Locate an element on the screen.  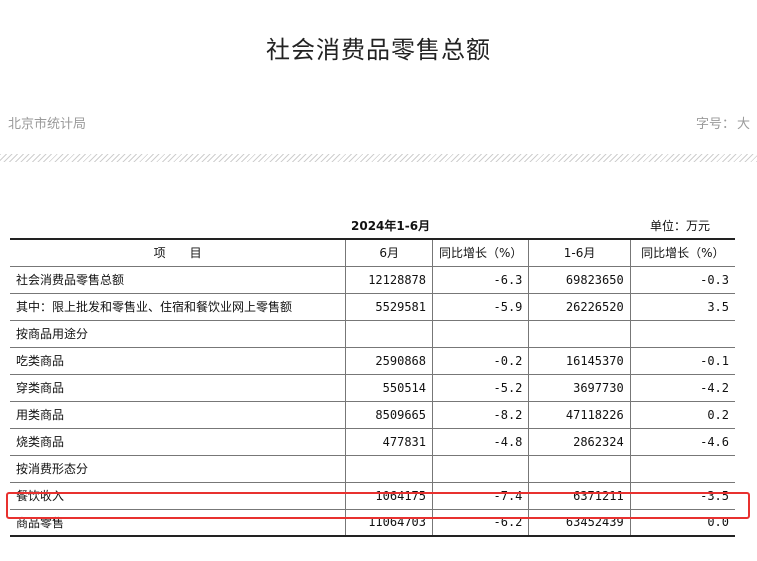
row-label: 按商品用途分 is located at coordinates (178, 333).